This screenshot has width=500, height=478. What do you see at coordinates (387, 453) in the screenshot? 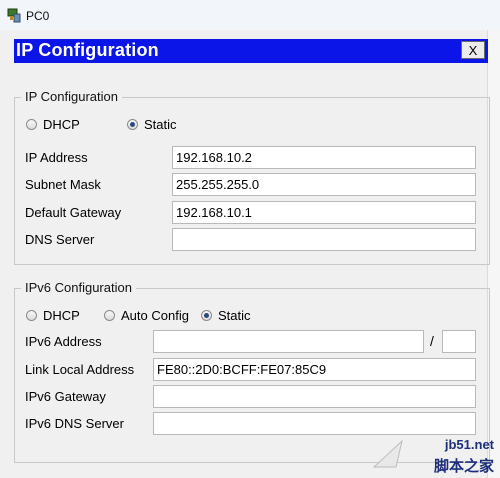
I see `watermark-logo-icon` at bounding box center [387, 453].